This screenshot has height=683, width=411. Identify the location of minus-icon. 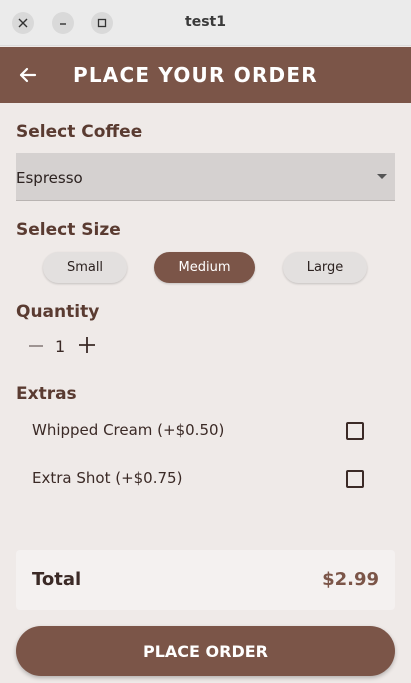
(36, 346).